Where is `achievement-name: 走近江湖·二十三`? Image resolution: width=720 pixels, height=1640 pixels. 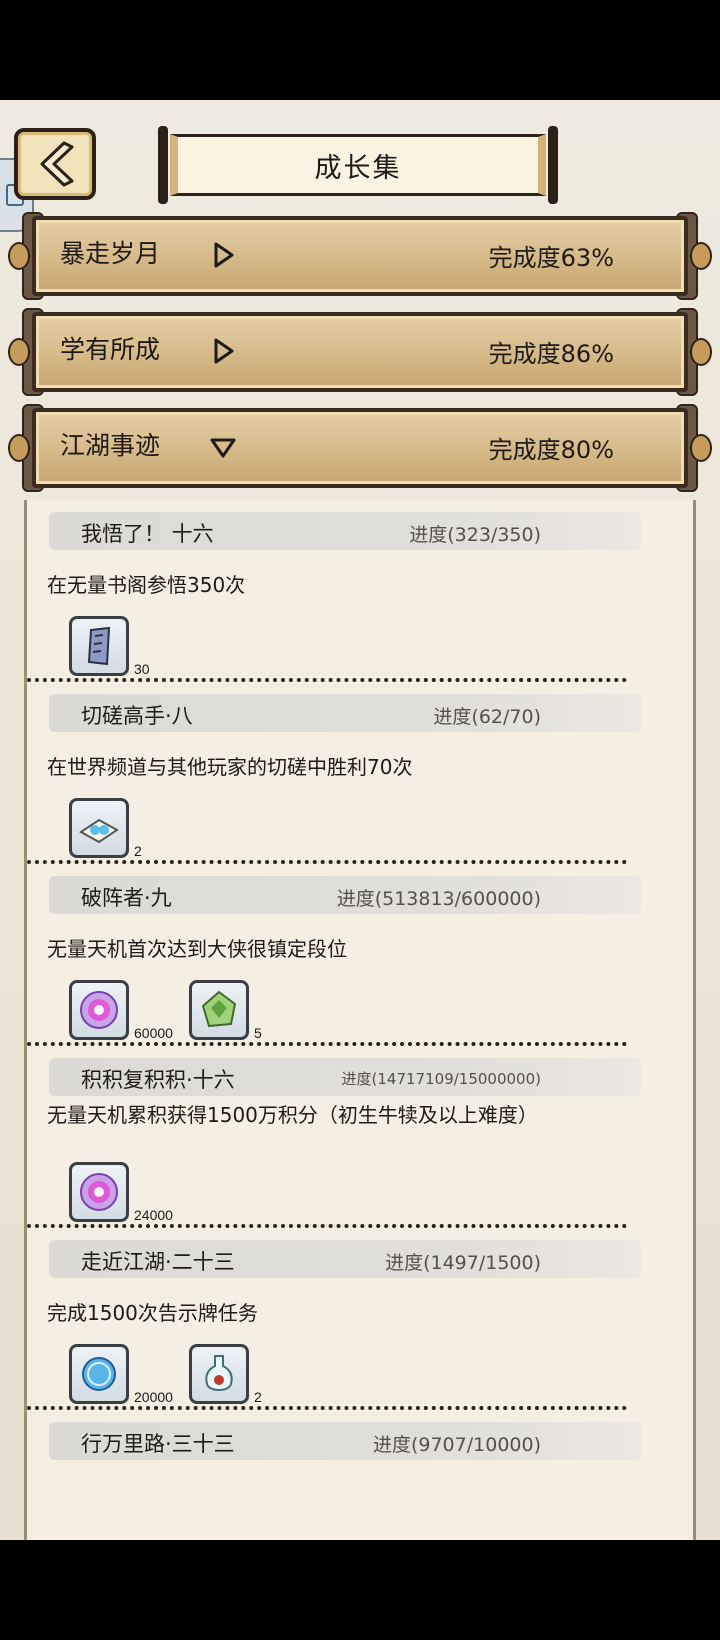 achievement-name: 走近江湖·二十三 is located at coordinates (158, 1262).